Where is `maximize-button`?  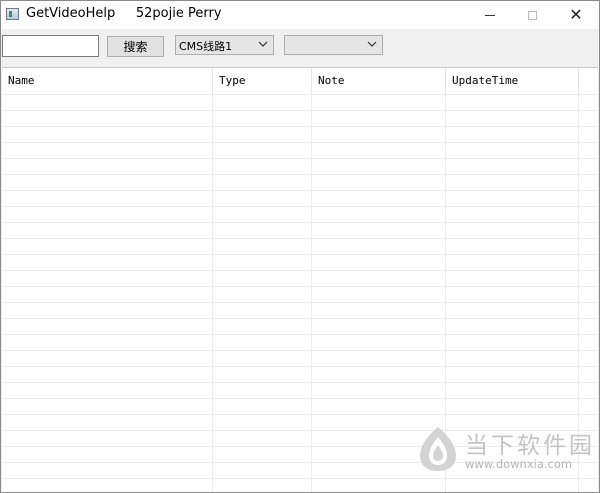
maximize-button is located at coordinates (532, 15).